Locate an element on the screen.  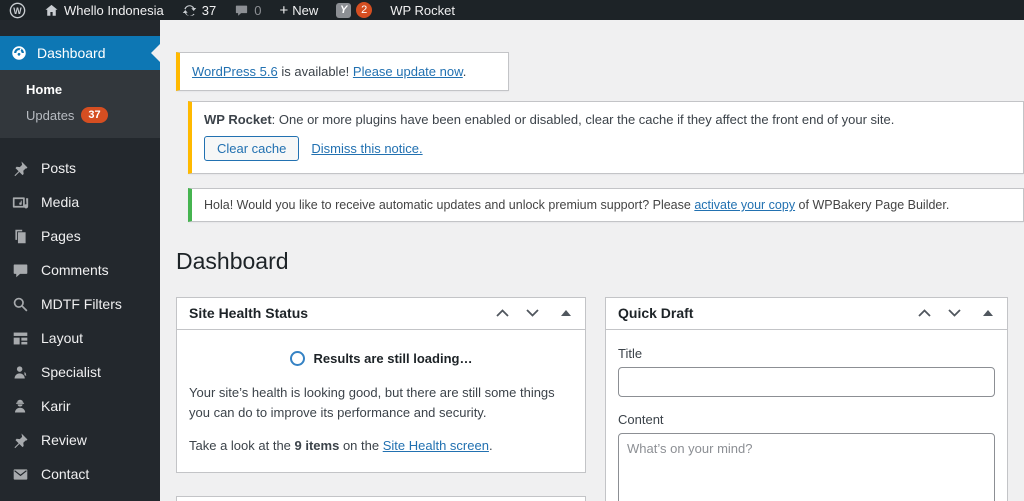
activate-copy-link: activate your copy is located at coordinates (744, 205).